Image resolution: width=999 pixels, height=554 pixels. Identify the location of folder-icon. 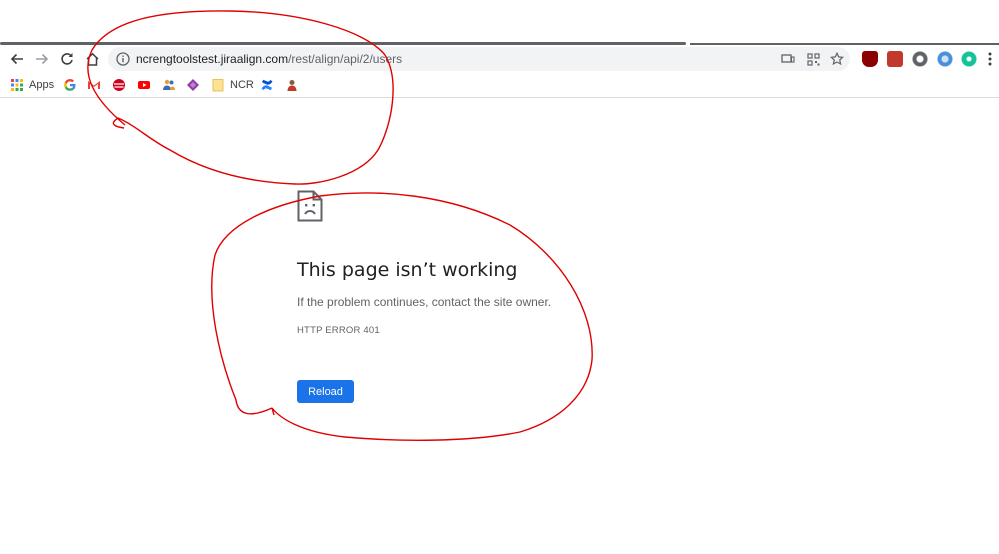
(218, 85).